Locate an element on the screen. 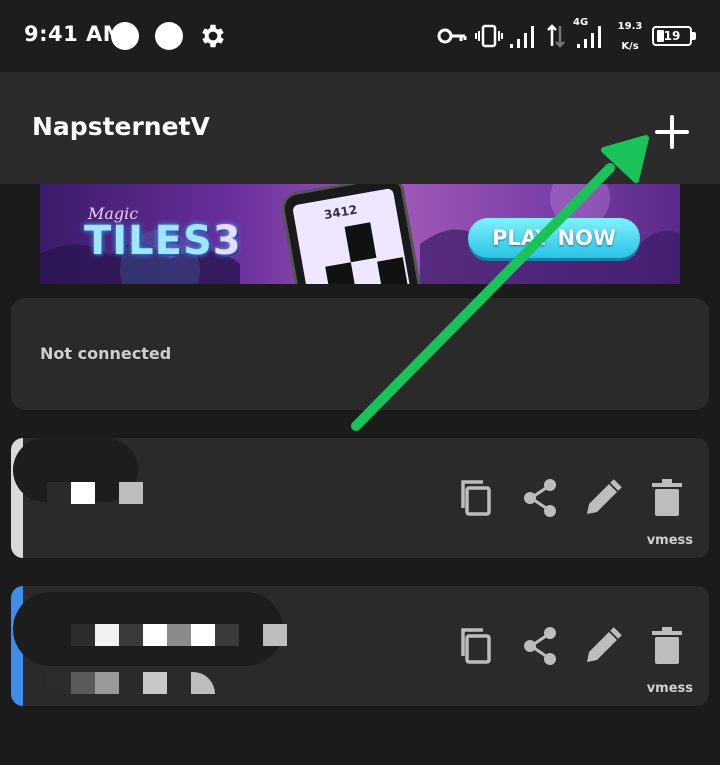 This screenshot has height=765, width=720. network-speed-value: 19.3 is located at coordinates (630, 26).